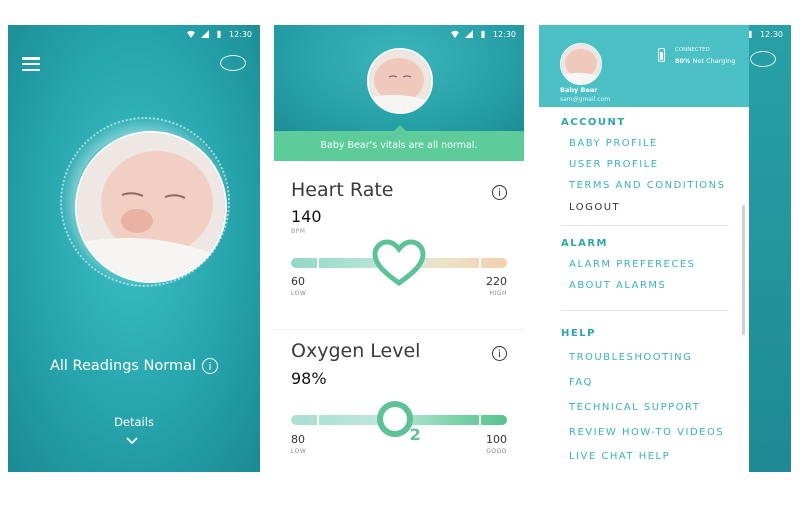 Image resolution: width=800 pixels, height=505 pixels. What do you see at coordinates (496, 281) in the screenshot?
I see `heart-rate-high-value: 220` at bounding box center [496, 281].